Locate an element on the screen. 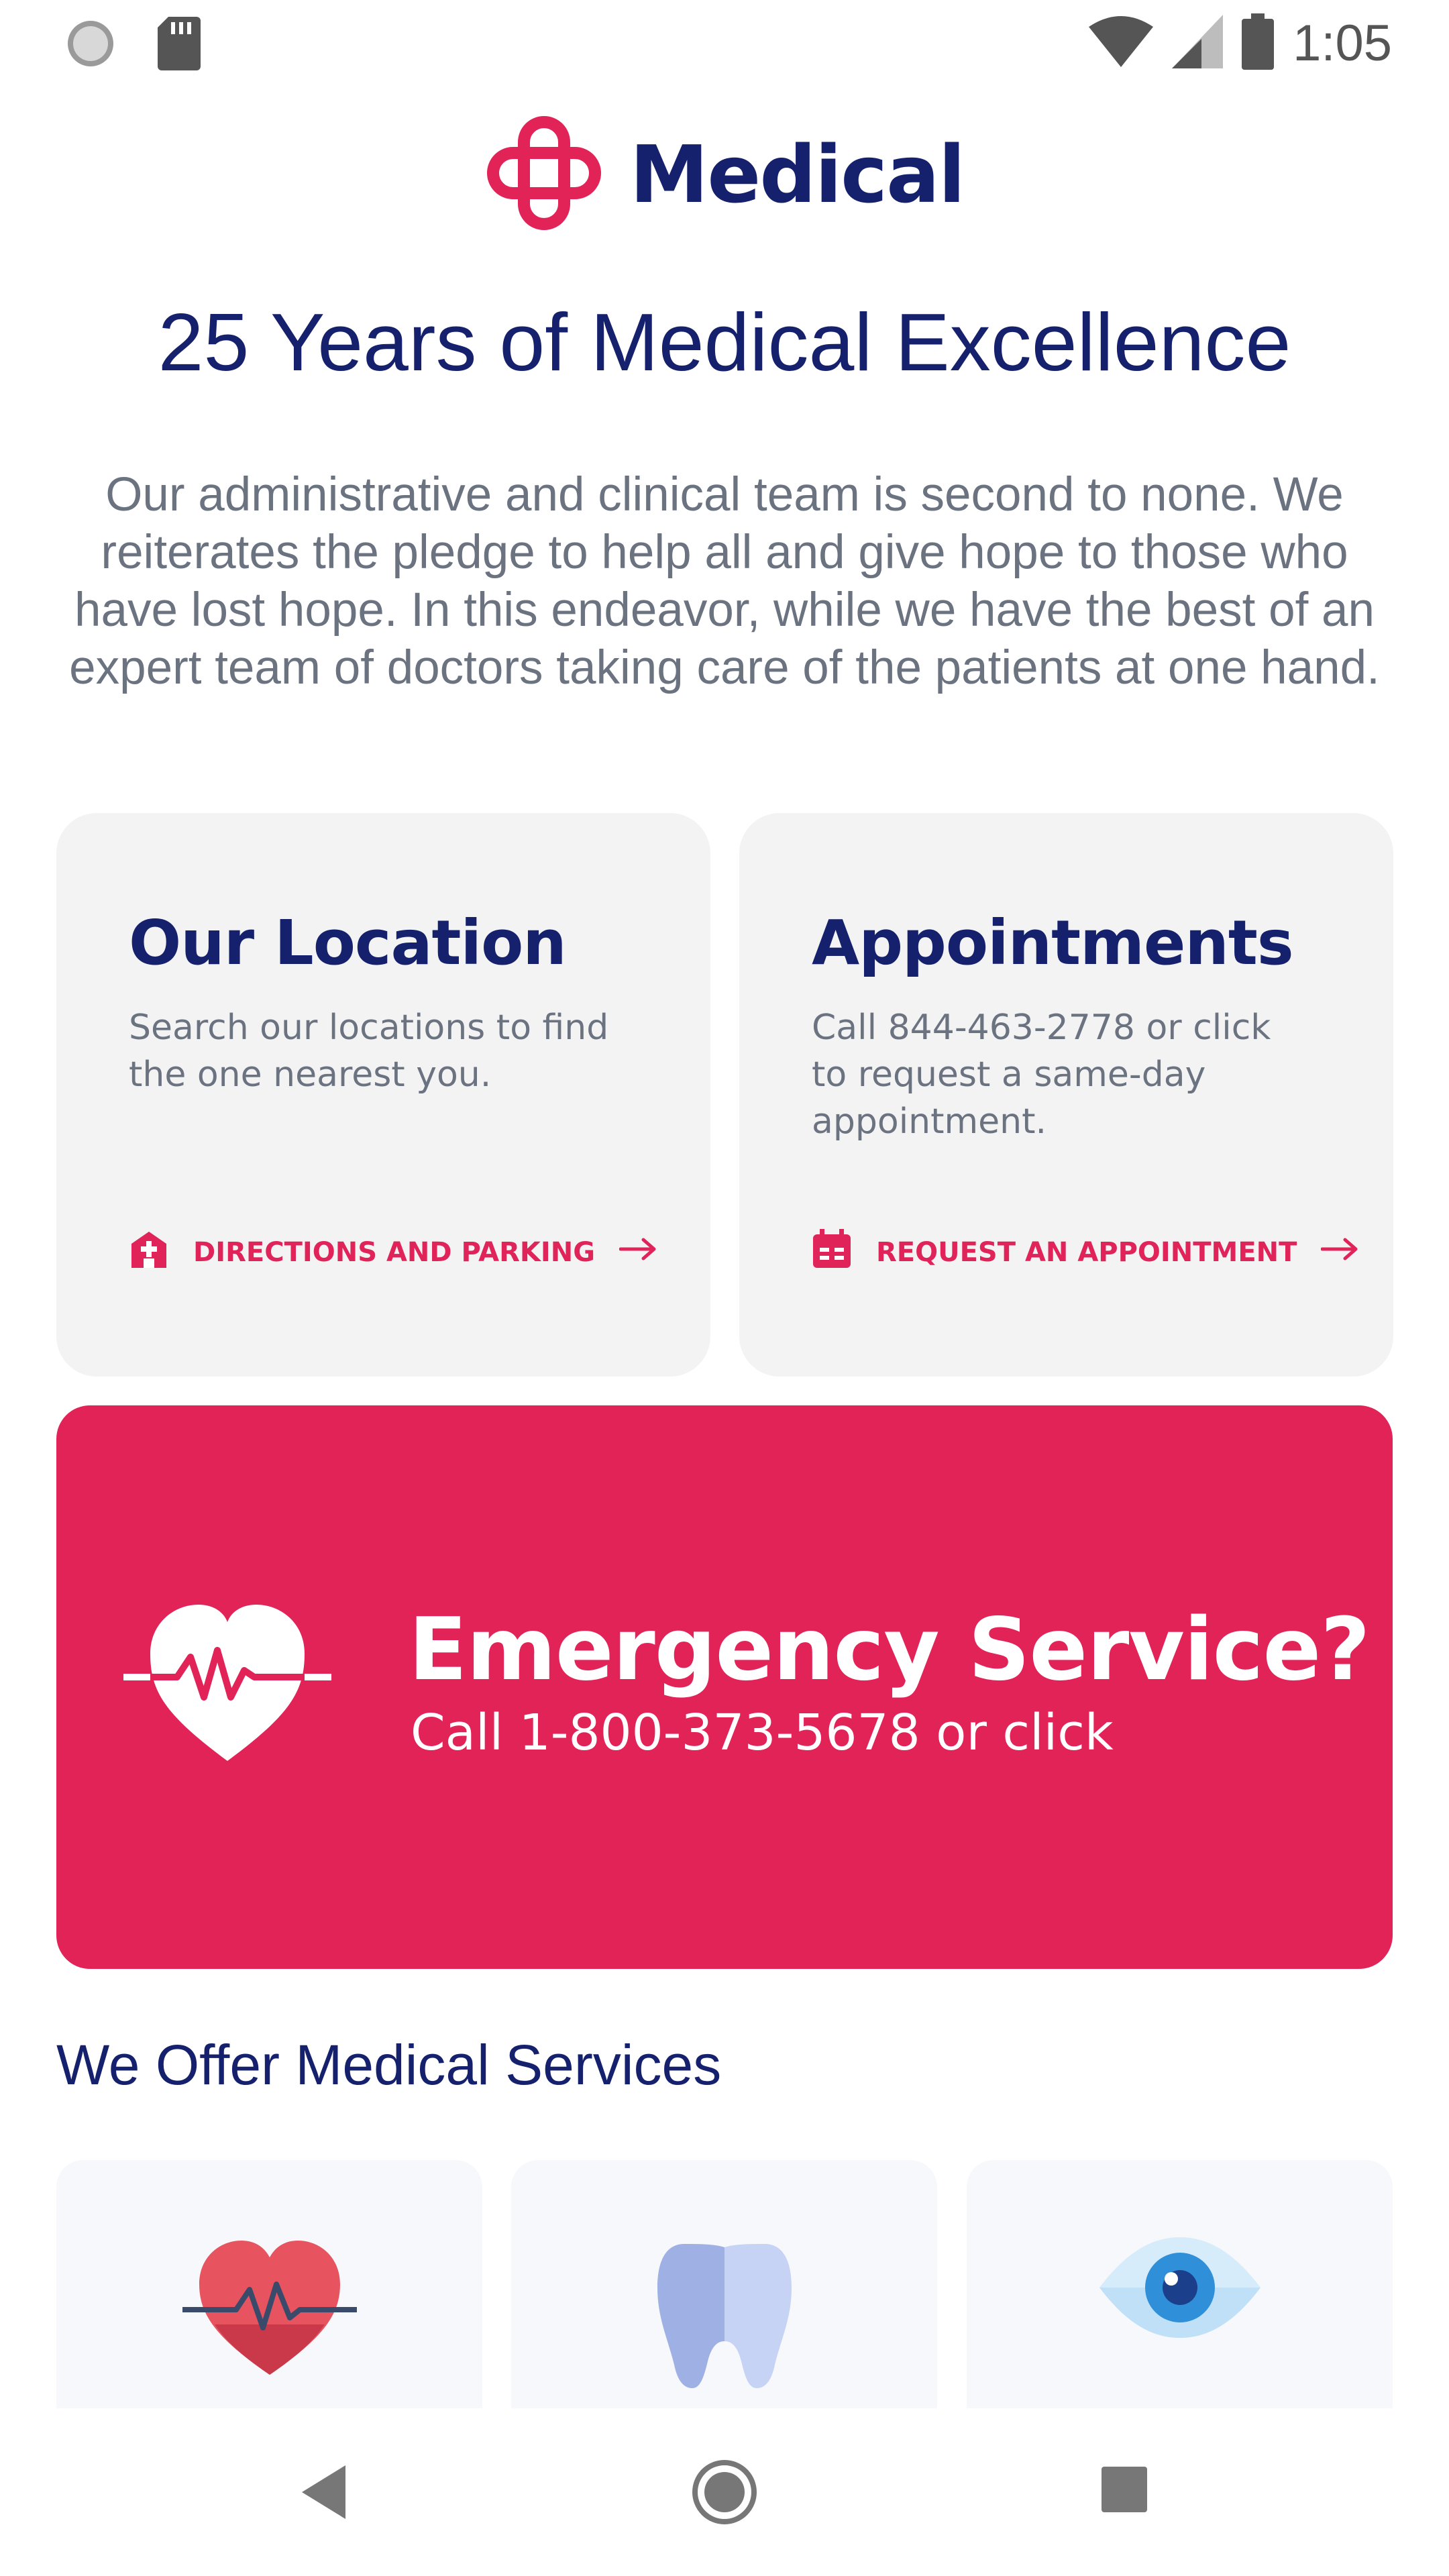  eye-icon is located at coordinates (1179, 2287).